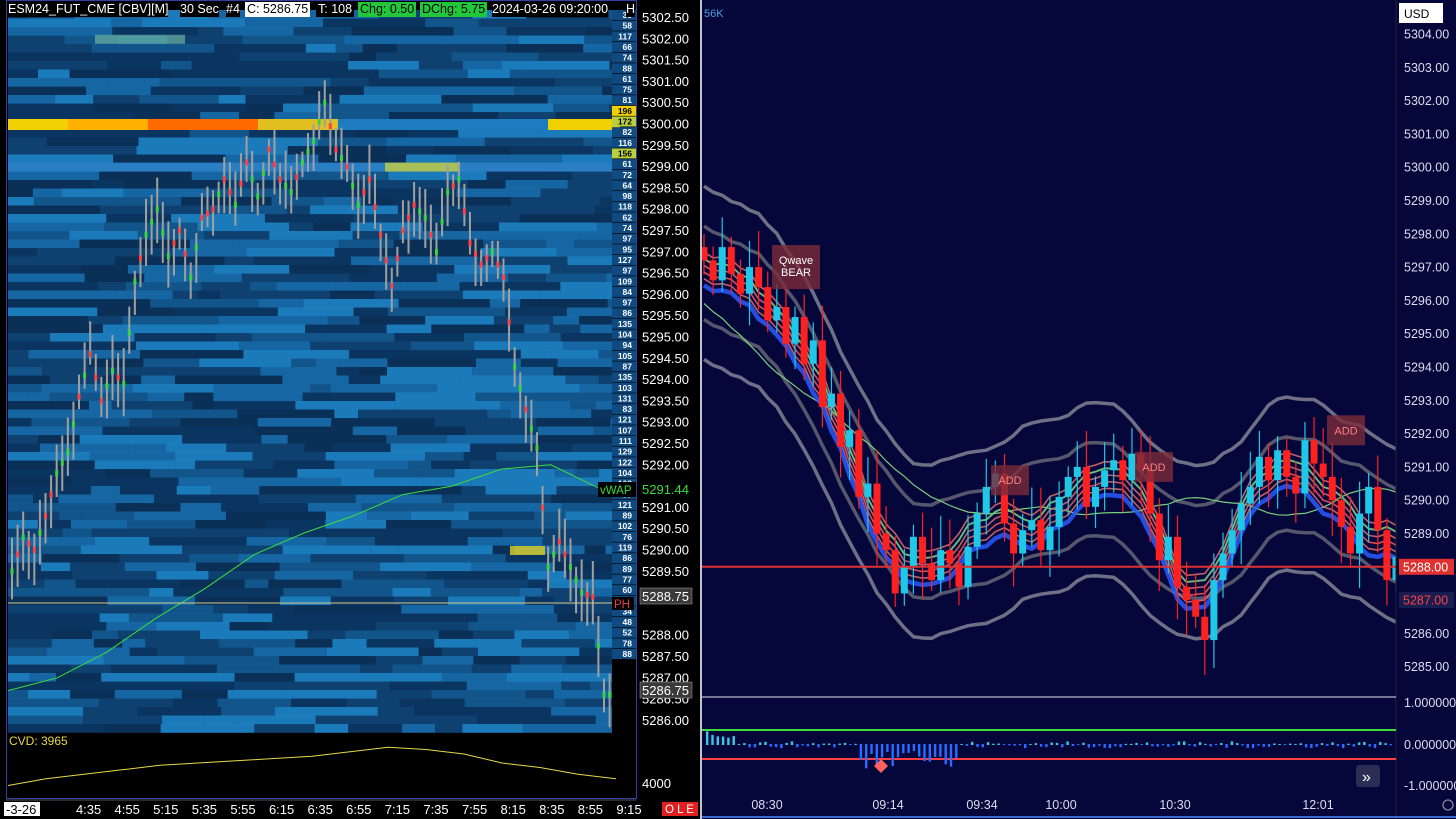 This screenshot has width=1456, height=819. I want to click on time-axis-label: 6:15, so click(281, 809).